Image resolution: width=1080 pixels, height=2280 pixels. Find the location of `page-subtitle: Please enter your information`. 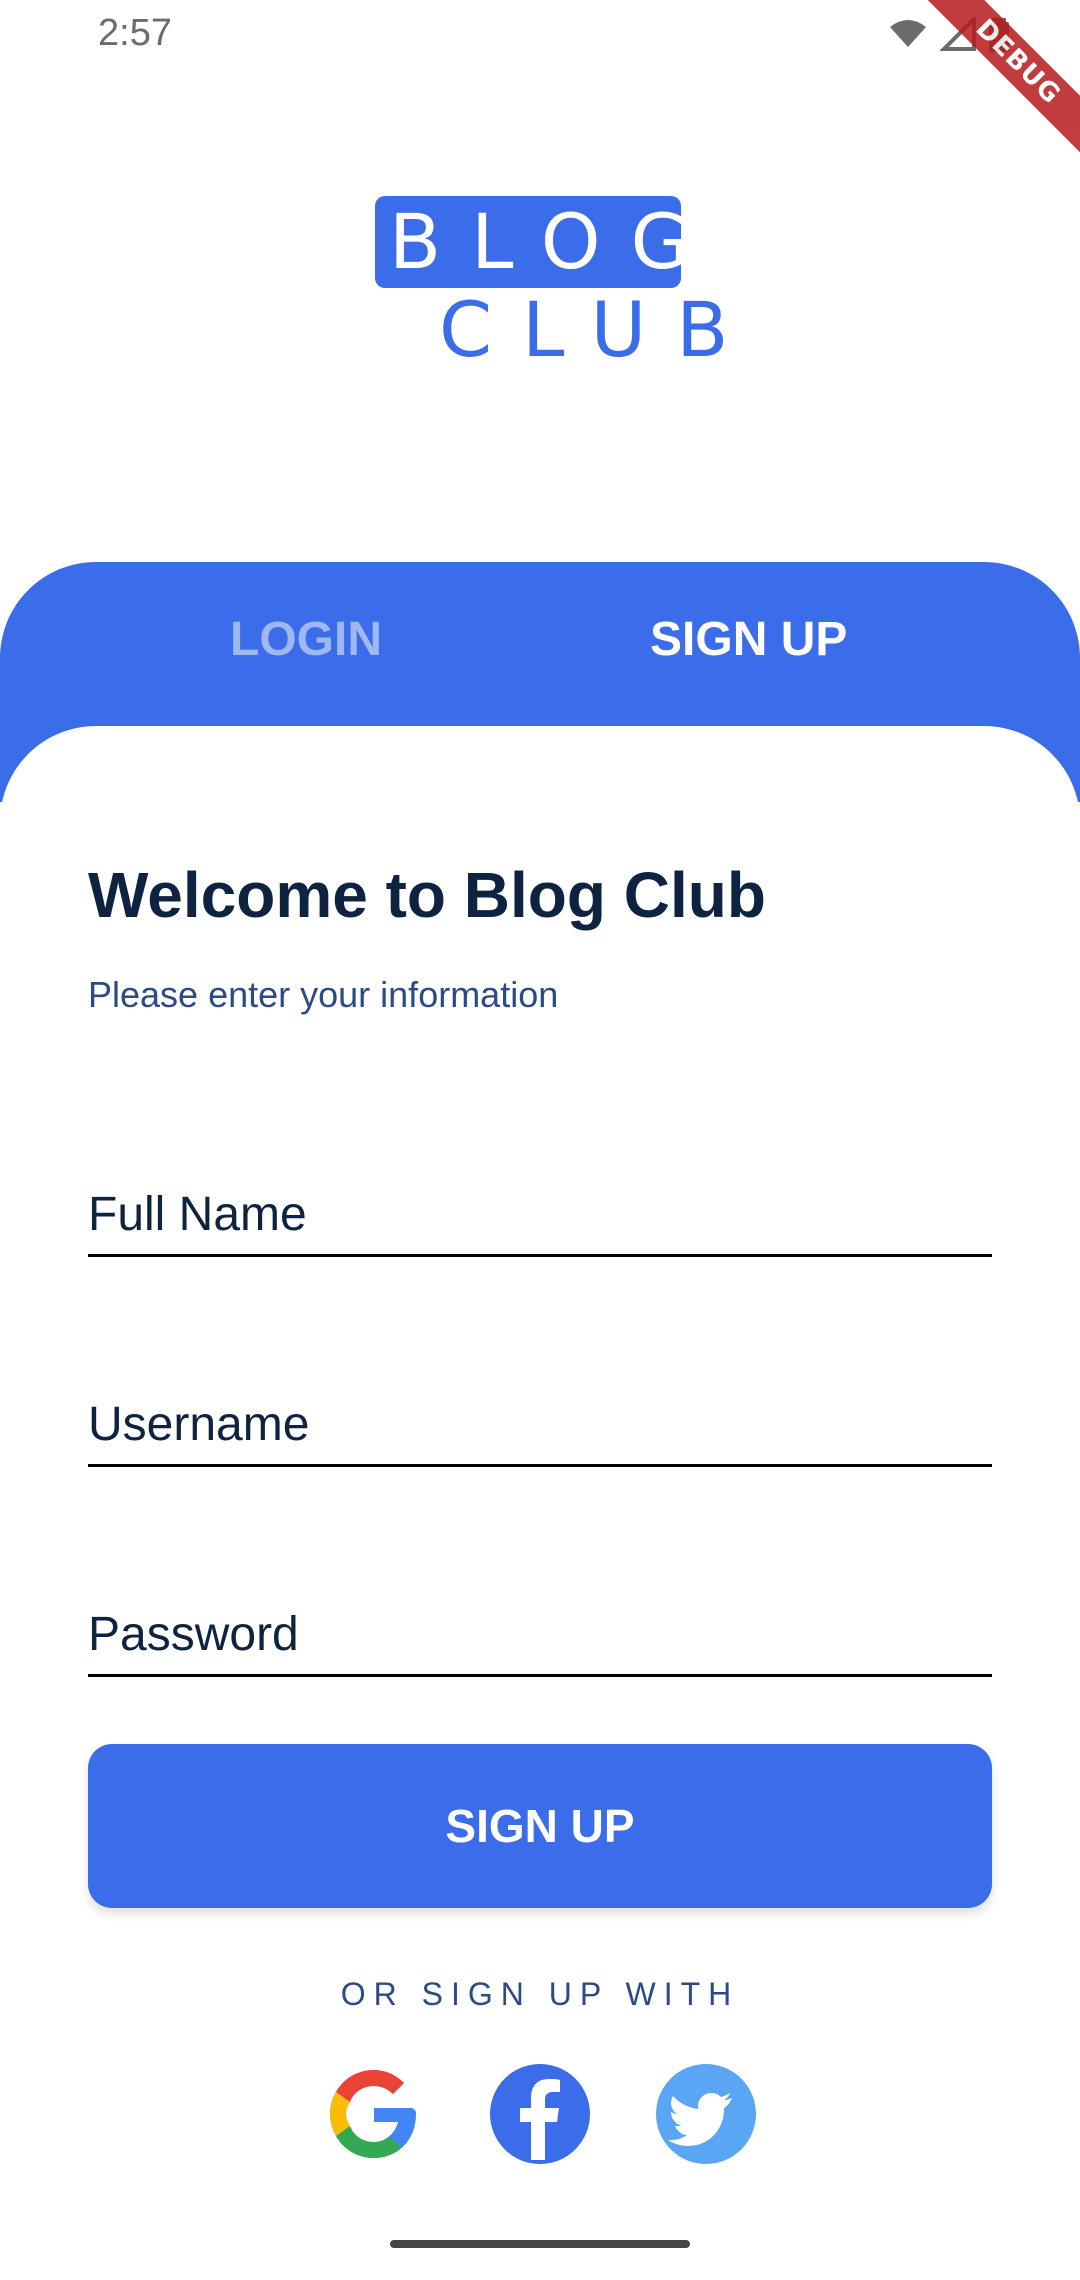

page-subtitle: Please enter your information is located at coordinates (323, 994).